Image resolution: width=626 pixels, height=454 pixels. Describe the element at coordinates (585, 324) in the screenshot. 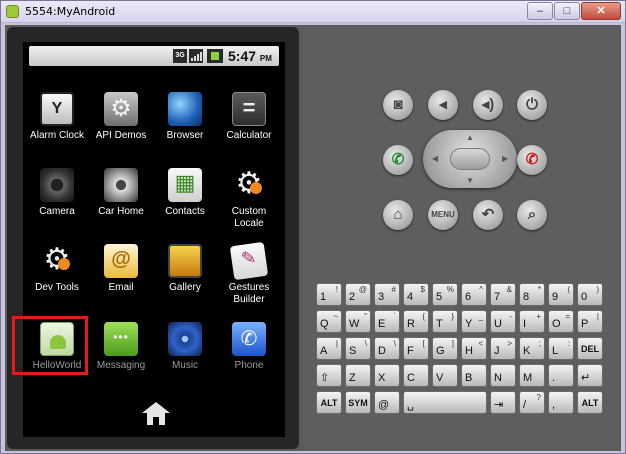

I see `key-main-label: P` at that location.